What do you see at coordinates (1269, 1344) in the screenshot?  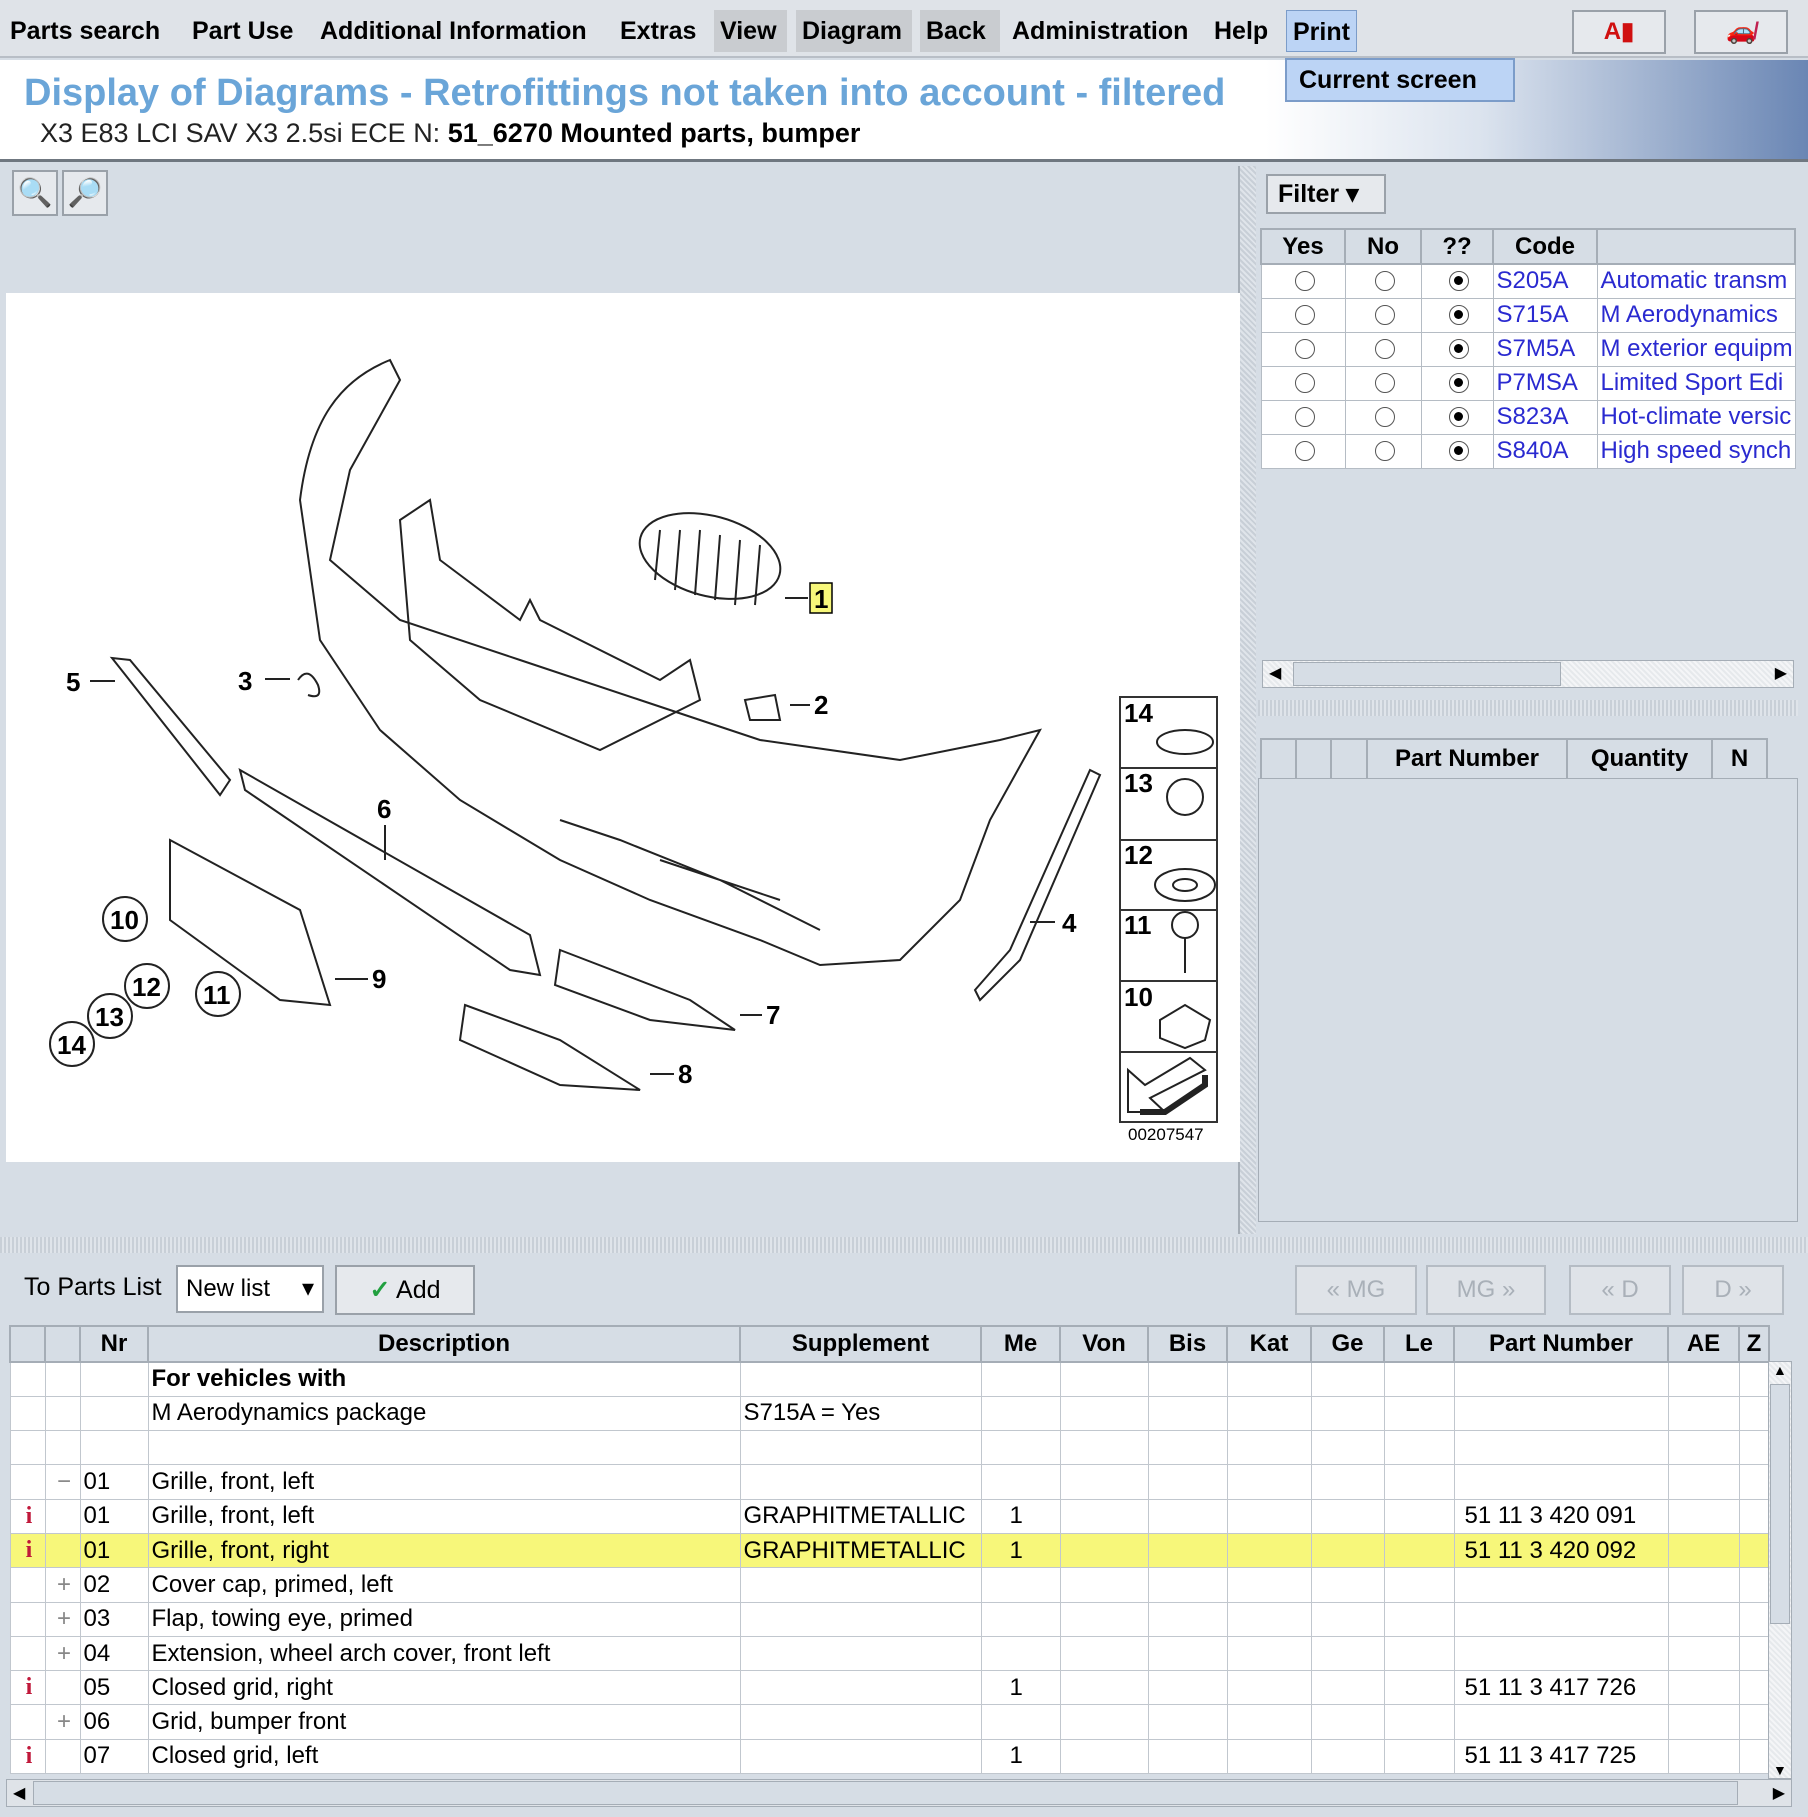 I see `col-header: Kat` at bounding box center [1269, 1344].